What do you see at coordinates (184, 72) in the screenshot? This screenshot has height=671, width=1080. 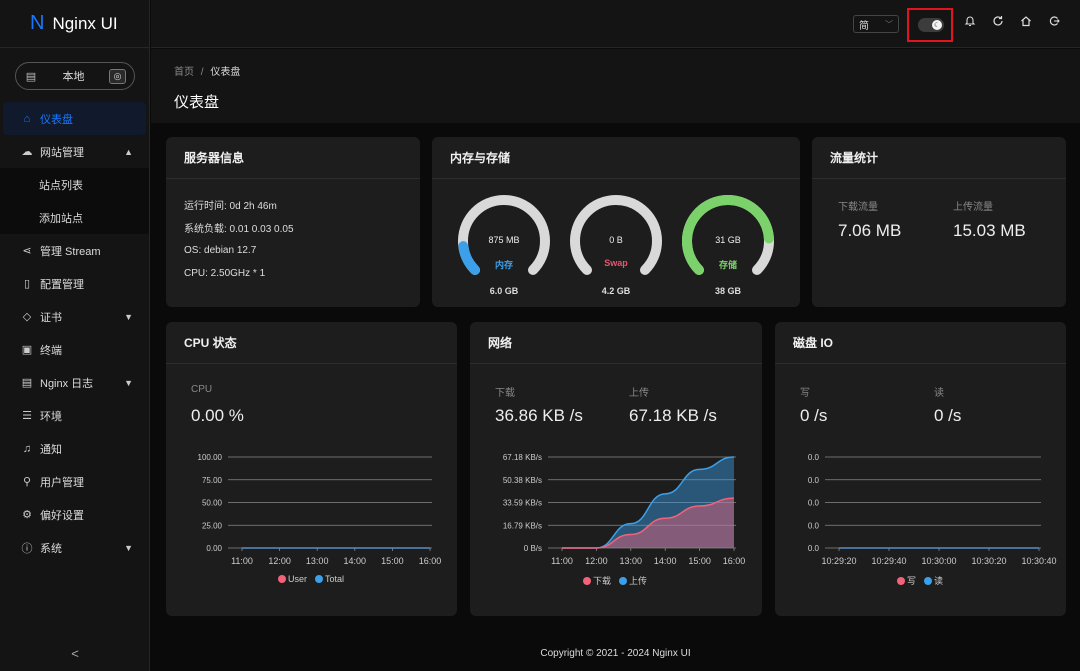 I see `breadcrumb-home: 首页` at bounding box center [184, 72].